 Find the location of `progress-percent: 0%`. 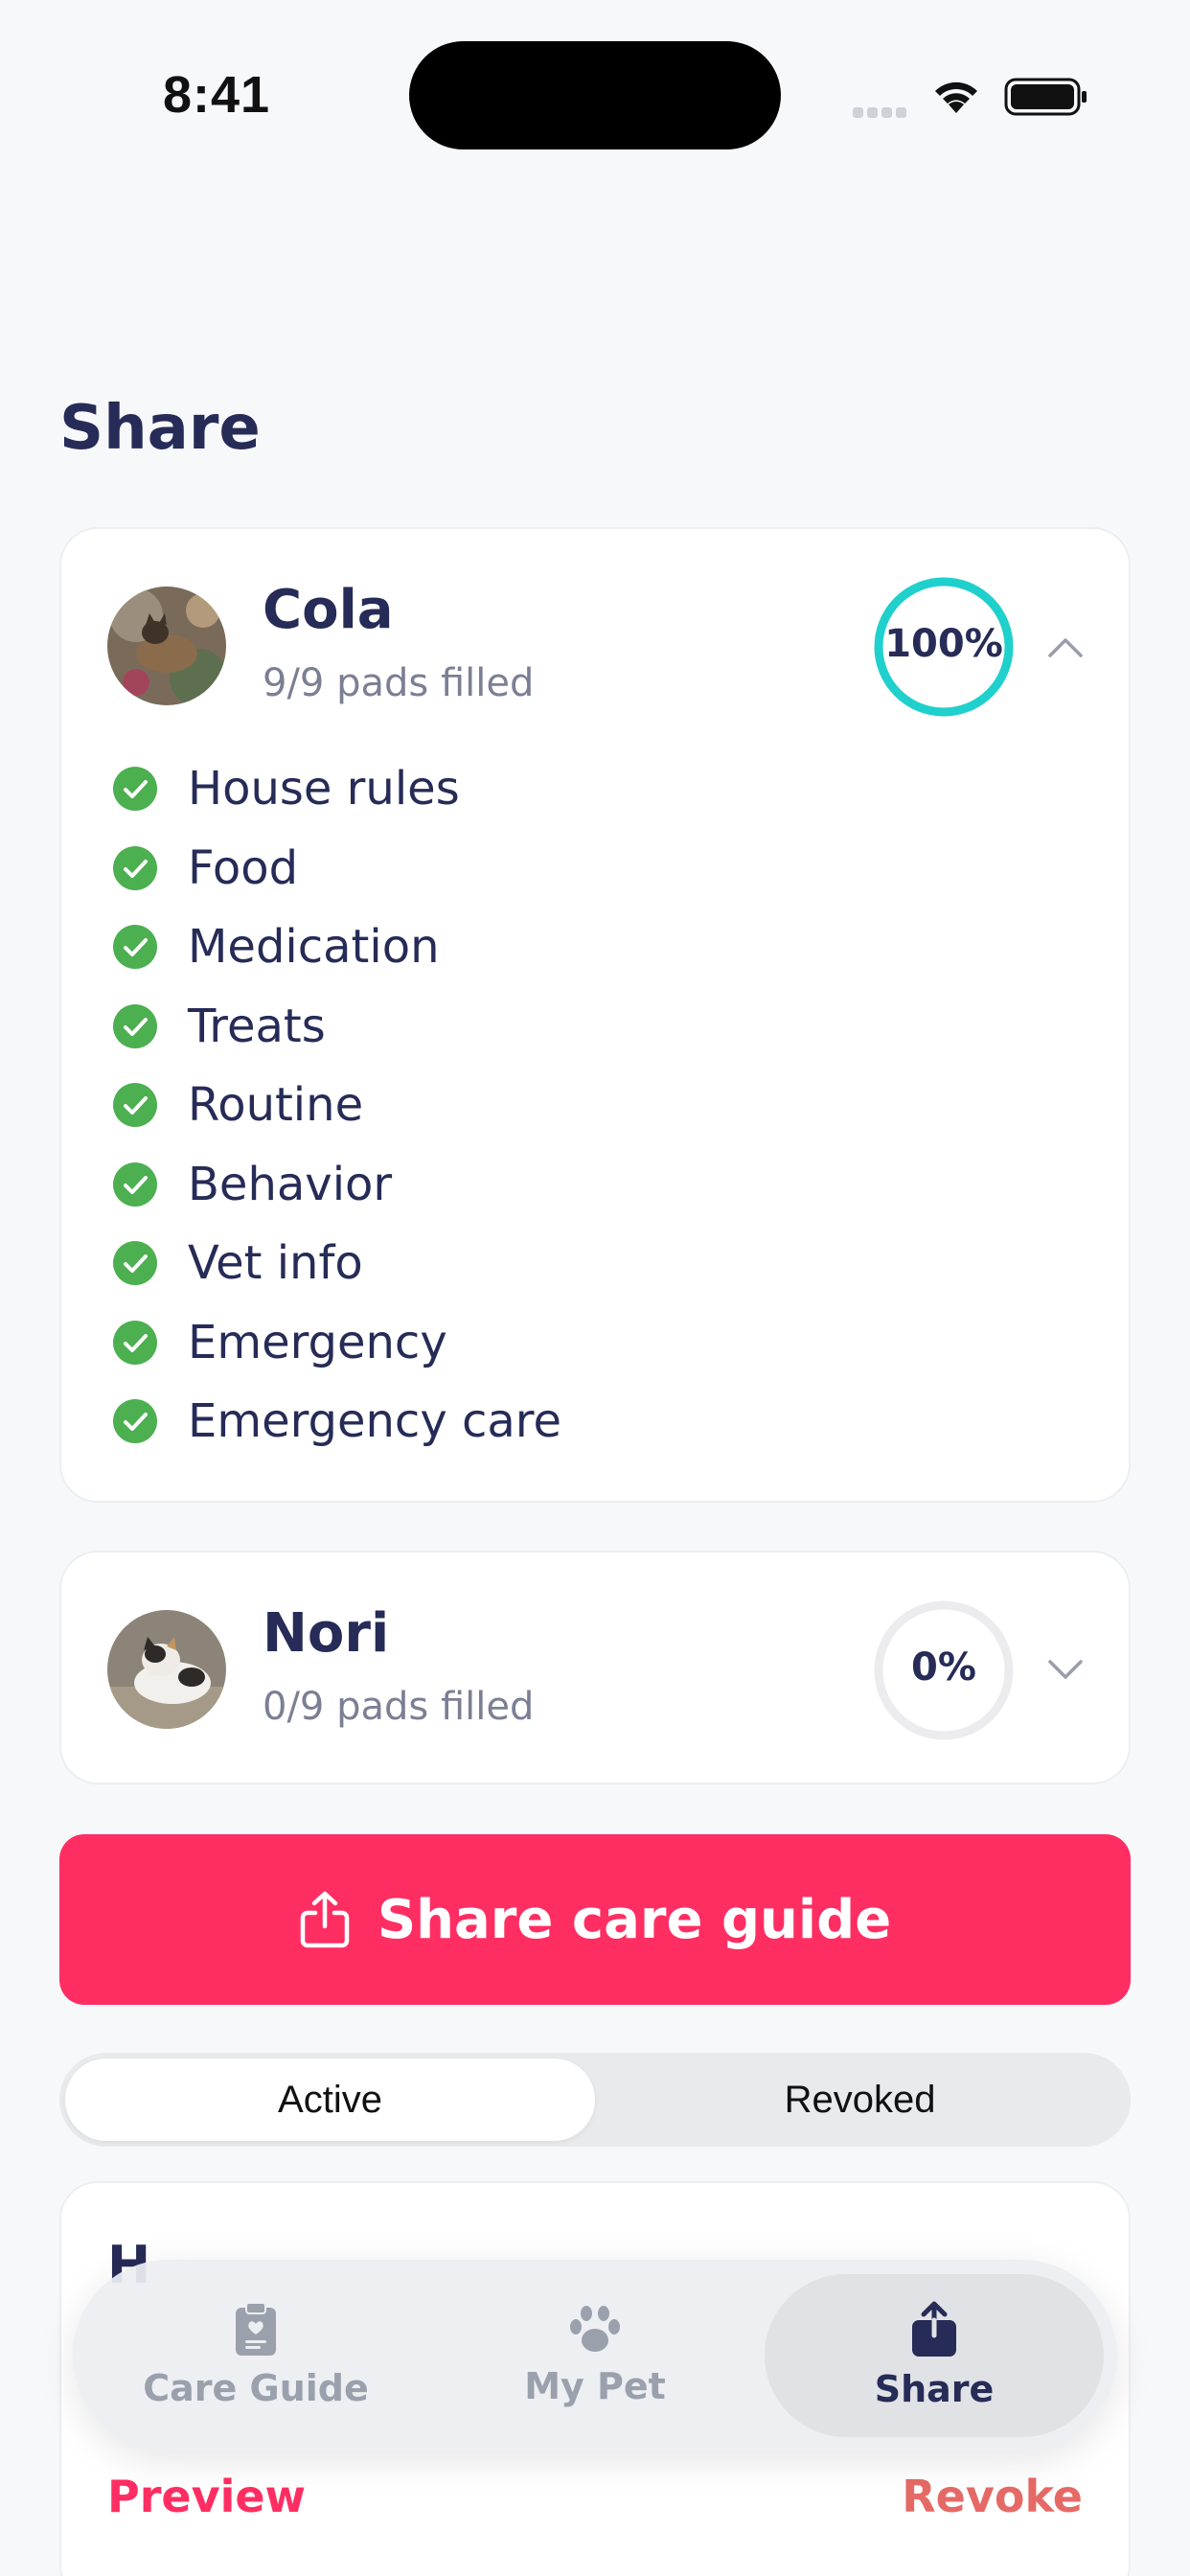

progress-percent: 0% is located at coordinates (944, 1667).